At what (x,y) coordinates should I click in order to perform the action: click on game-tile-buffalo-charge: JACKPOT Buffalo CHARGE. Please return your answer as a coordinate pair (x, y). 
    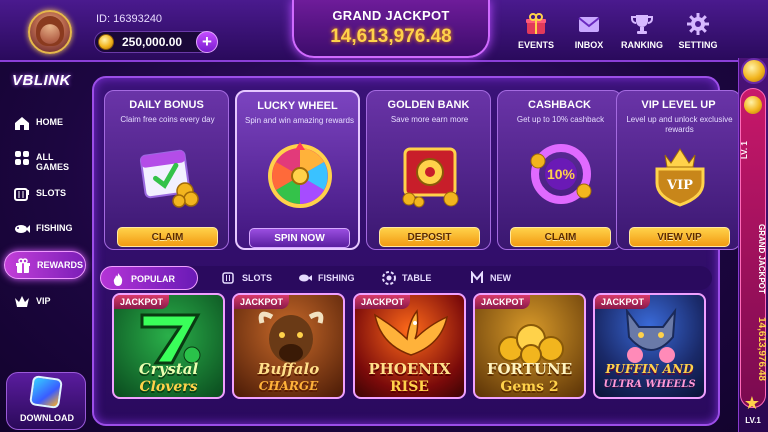
    Looking at the image, I should click on (288, 346).